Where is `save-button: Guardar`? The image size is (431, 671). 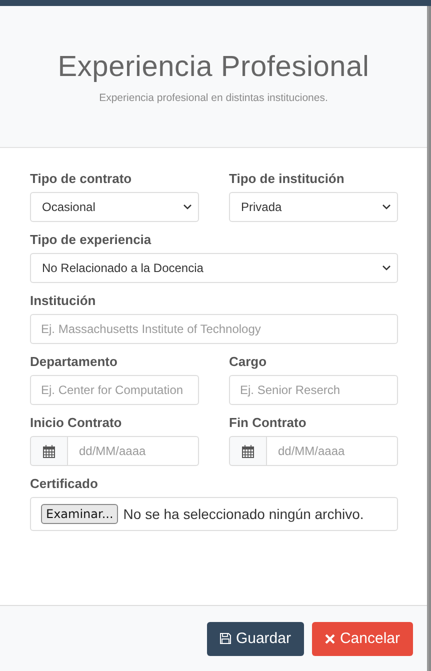
save-button: Guardar is located at coordinates (255, 639).